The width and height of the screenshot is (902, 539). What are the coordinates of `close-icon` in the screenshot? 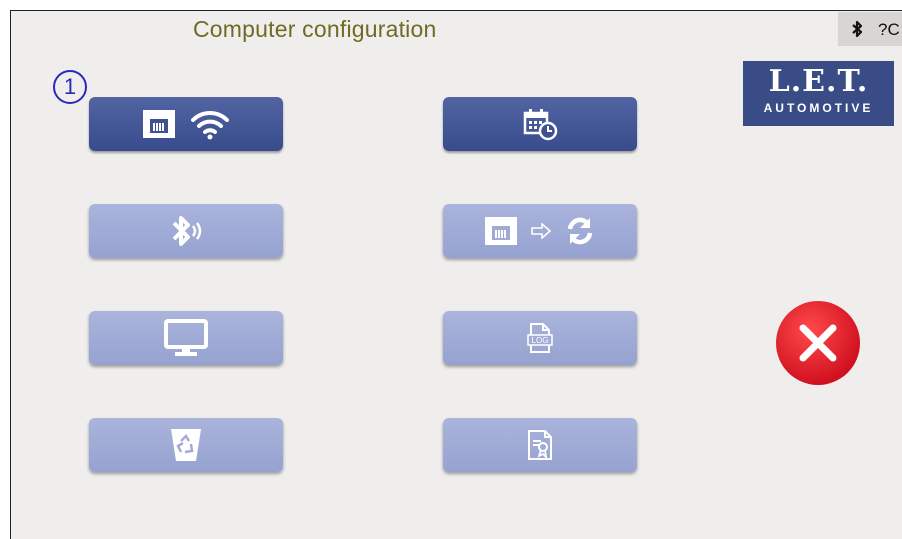 It's located at (818, 343).